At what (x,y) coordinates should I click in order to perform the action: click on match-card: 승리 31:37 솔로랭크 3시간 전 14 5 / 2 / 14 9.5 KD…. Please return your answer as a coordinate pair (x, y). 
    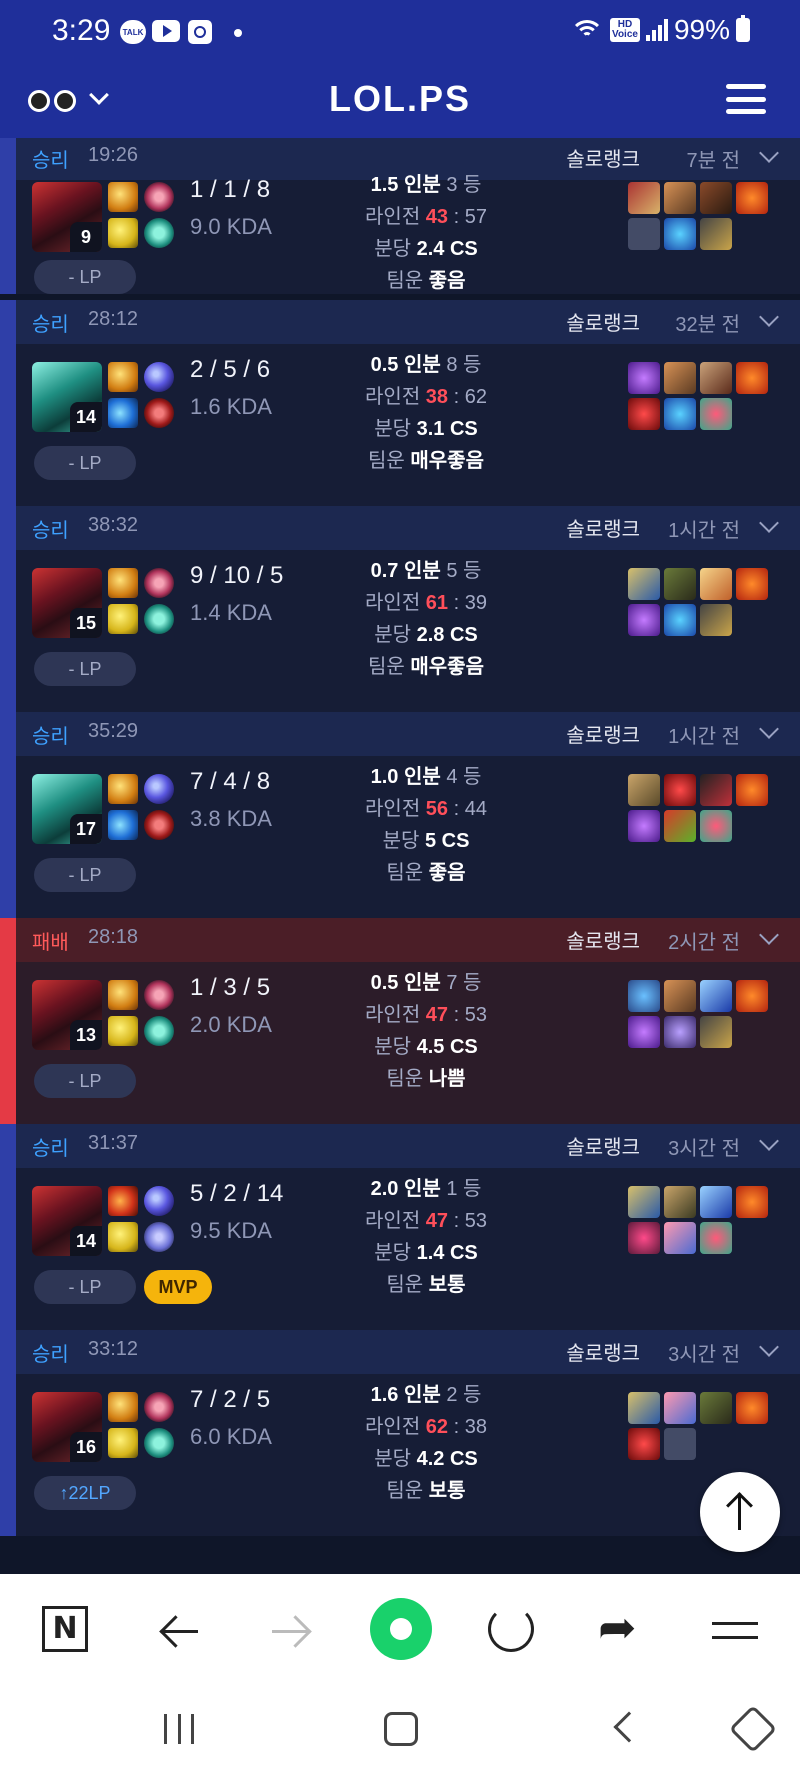
    Looking at the image, I should click on (400, 1227).